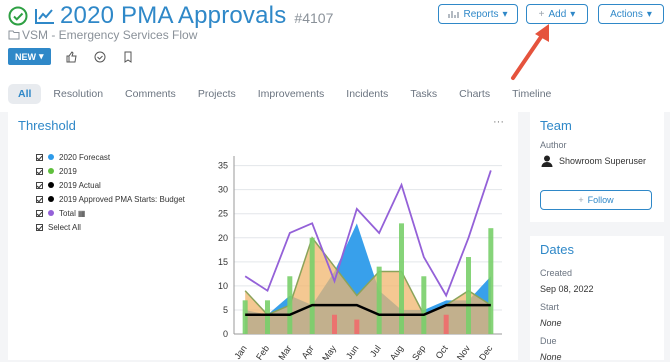  I want to click on trend-chart-icon, so click(44, 16).